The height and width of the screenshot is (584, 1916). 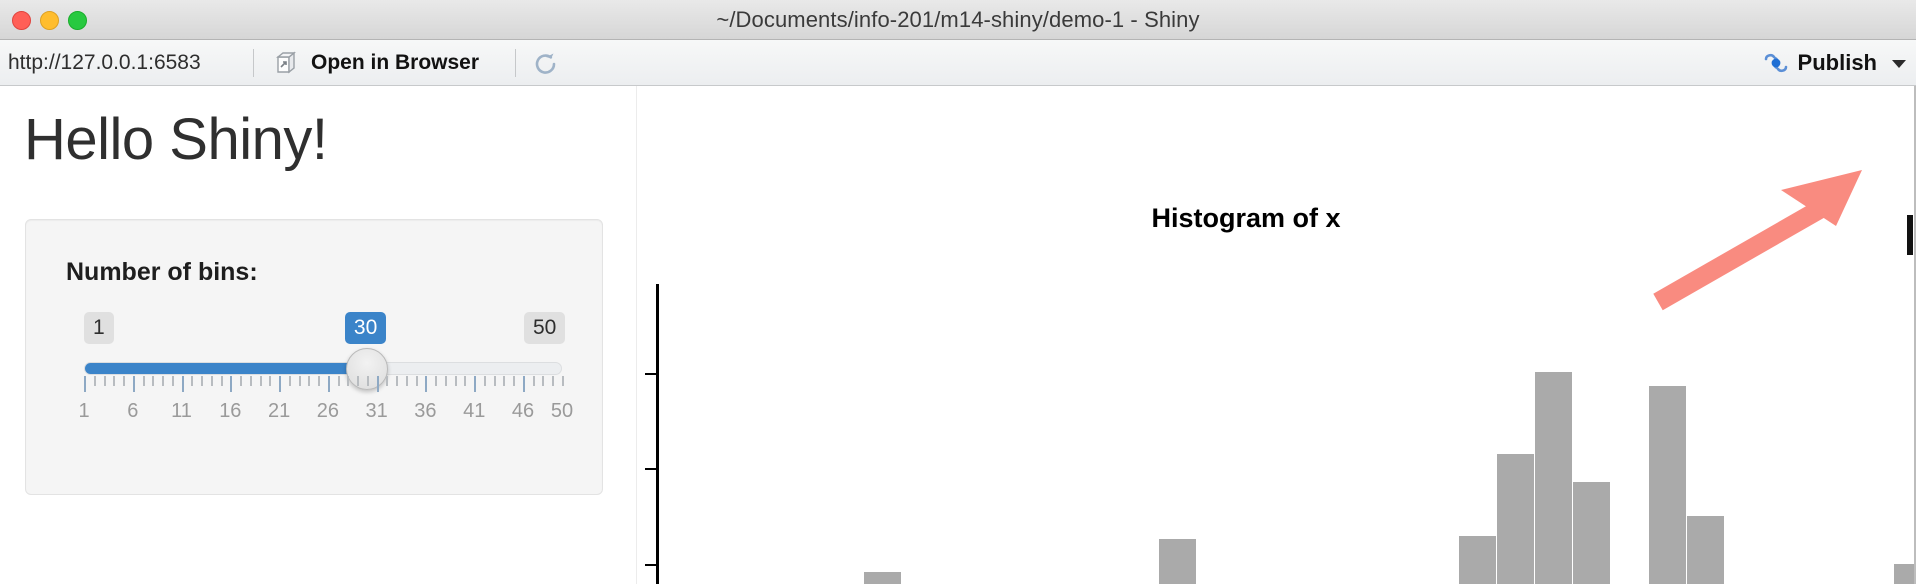 I want to click on slider-tick-label: 41, so click(x=474, y=411).